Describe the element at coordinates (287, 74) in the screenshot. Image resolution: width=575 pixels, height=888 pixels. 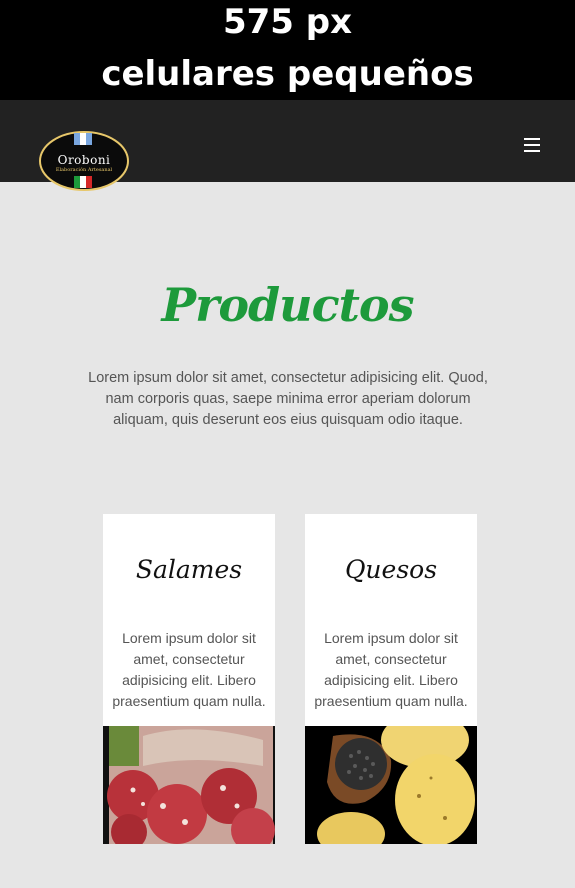
I see `caption-line-2: celulares pequeños` at that location.